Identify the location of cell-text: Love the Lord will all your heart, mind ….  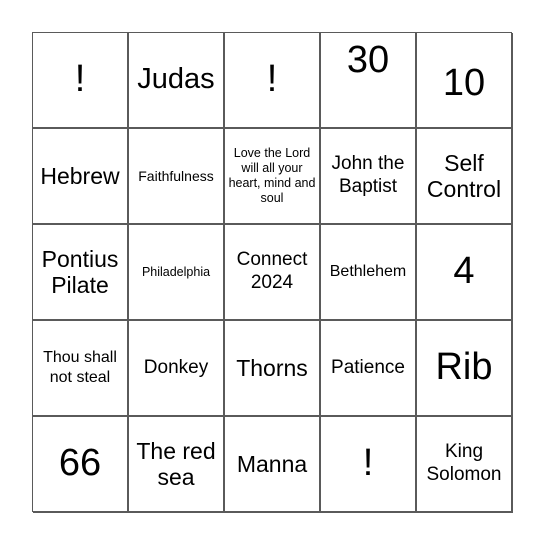
(272, 175).